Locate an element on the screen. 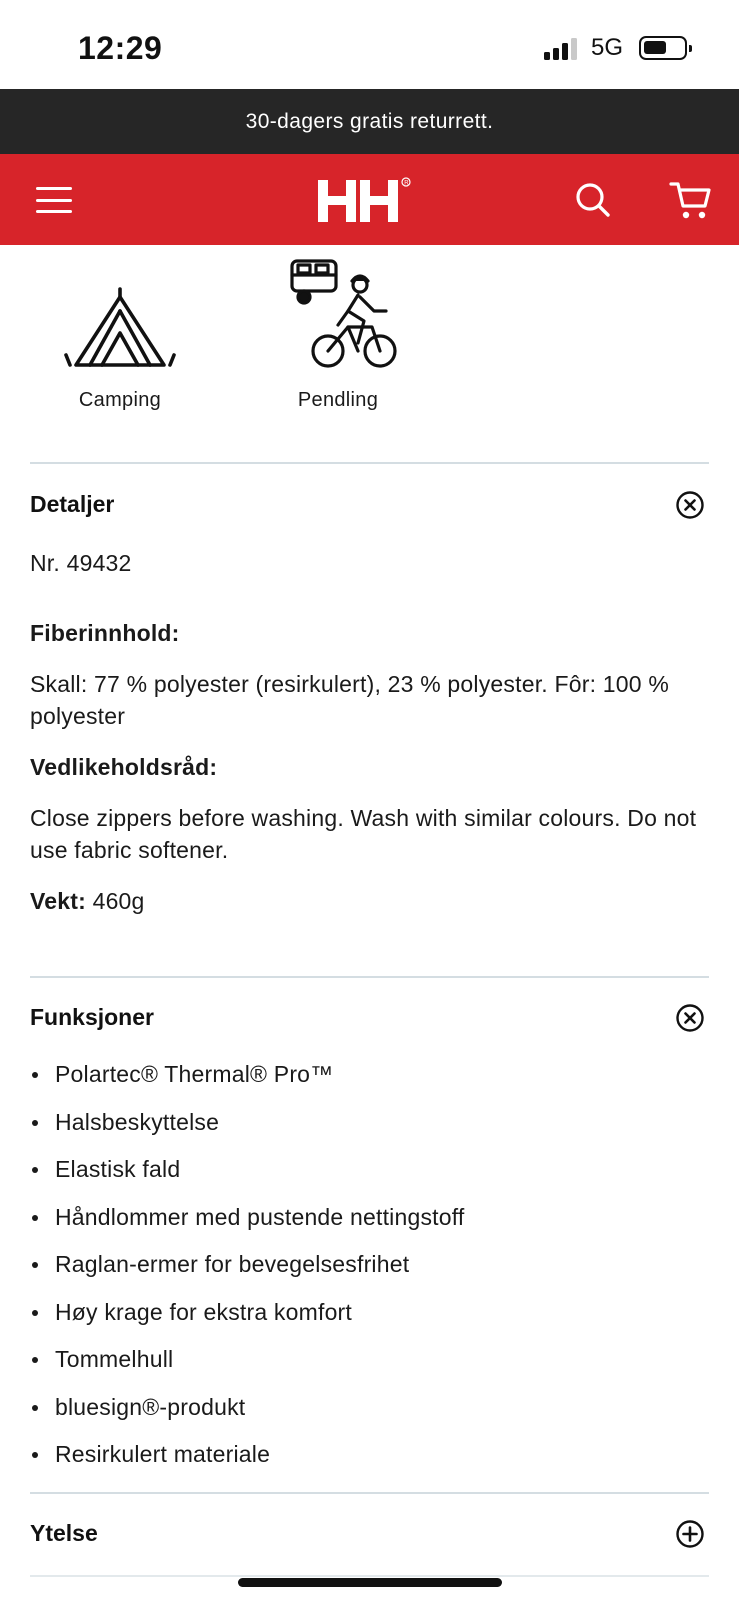  signal-icon is located at coordinates (560, 48).